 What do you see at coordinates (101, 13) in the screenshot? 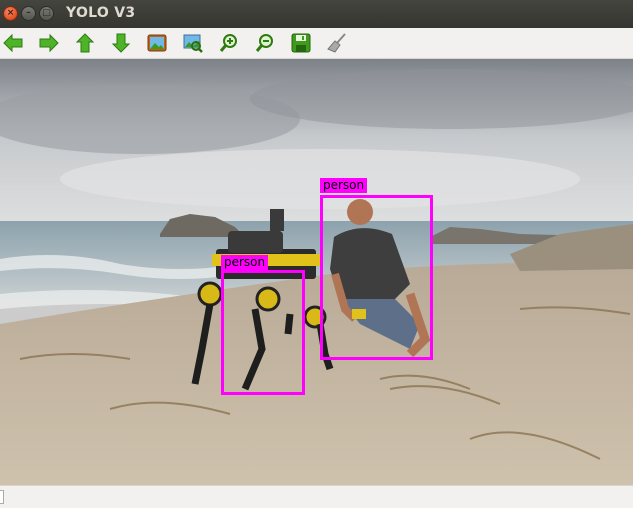
I see `window-title: YOLO V3` at bounding box center [101, 13].